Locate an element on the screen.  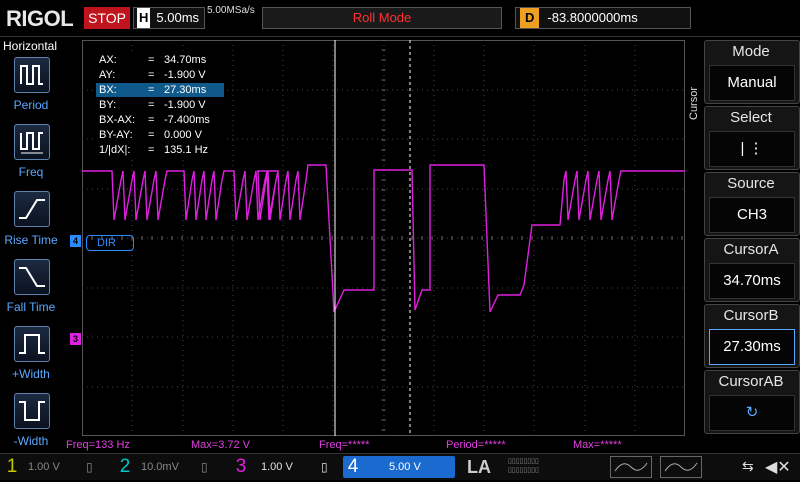
readout-value: -7.400ms is located at coordinates (187, 120).